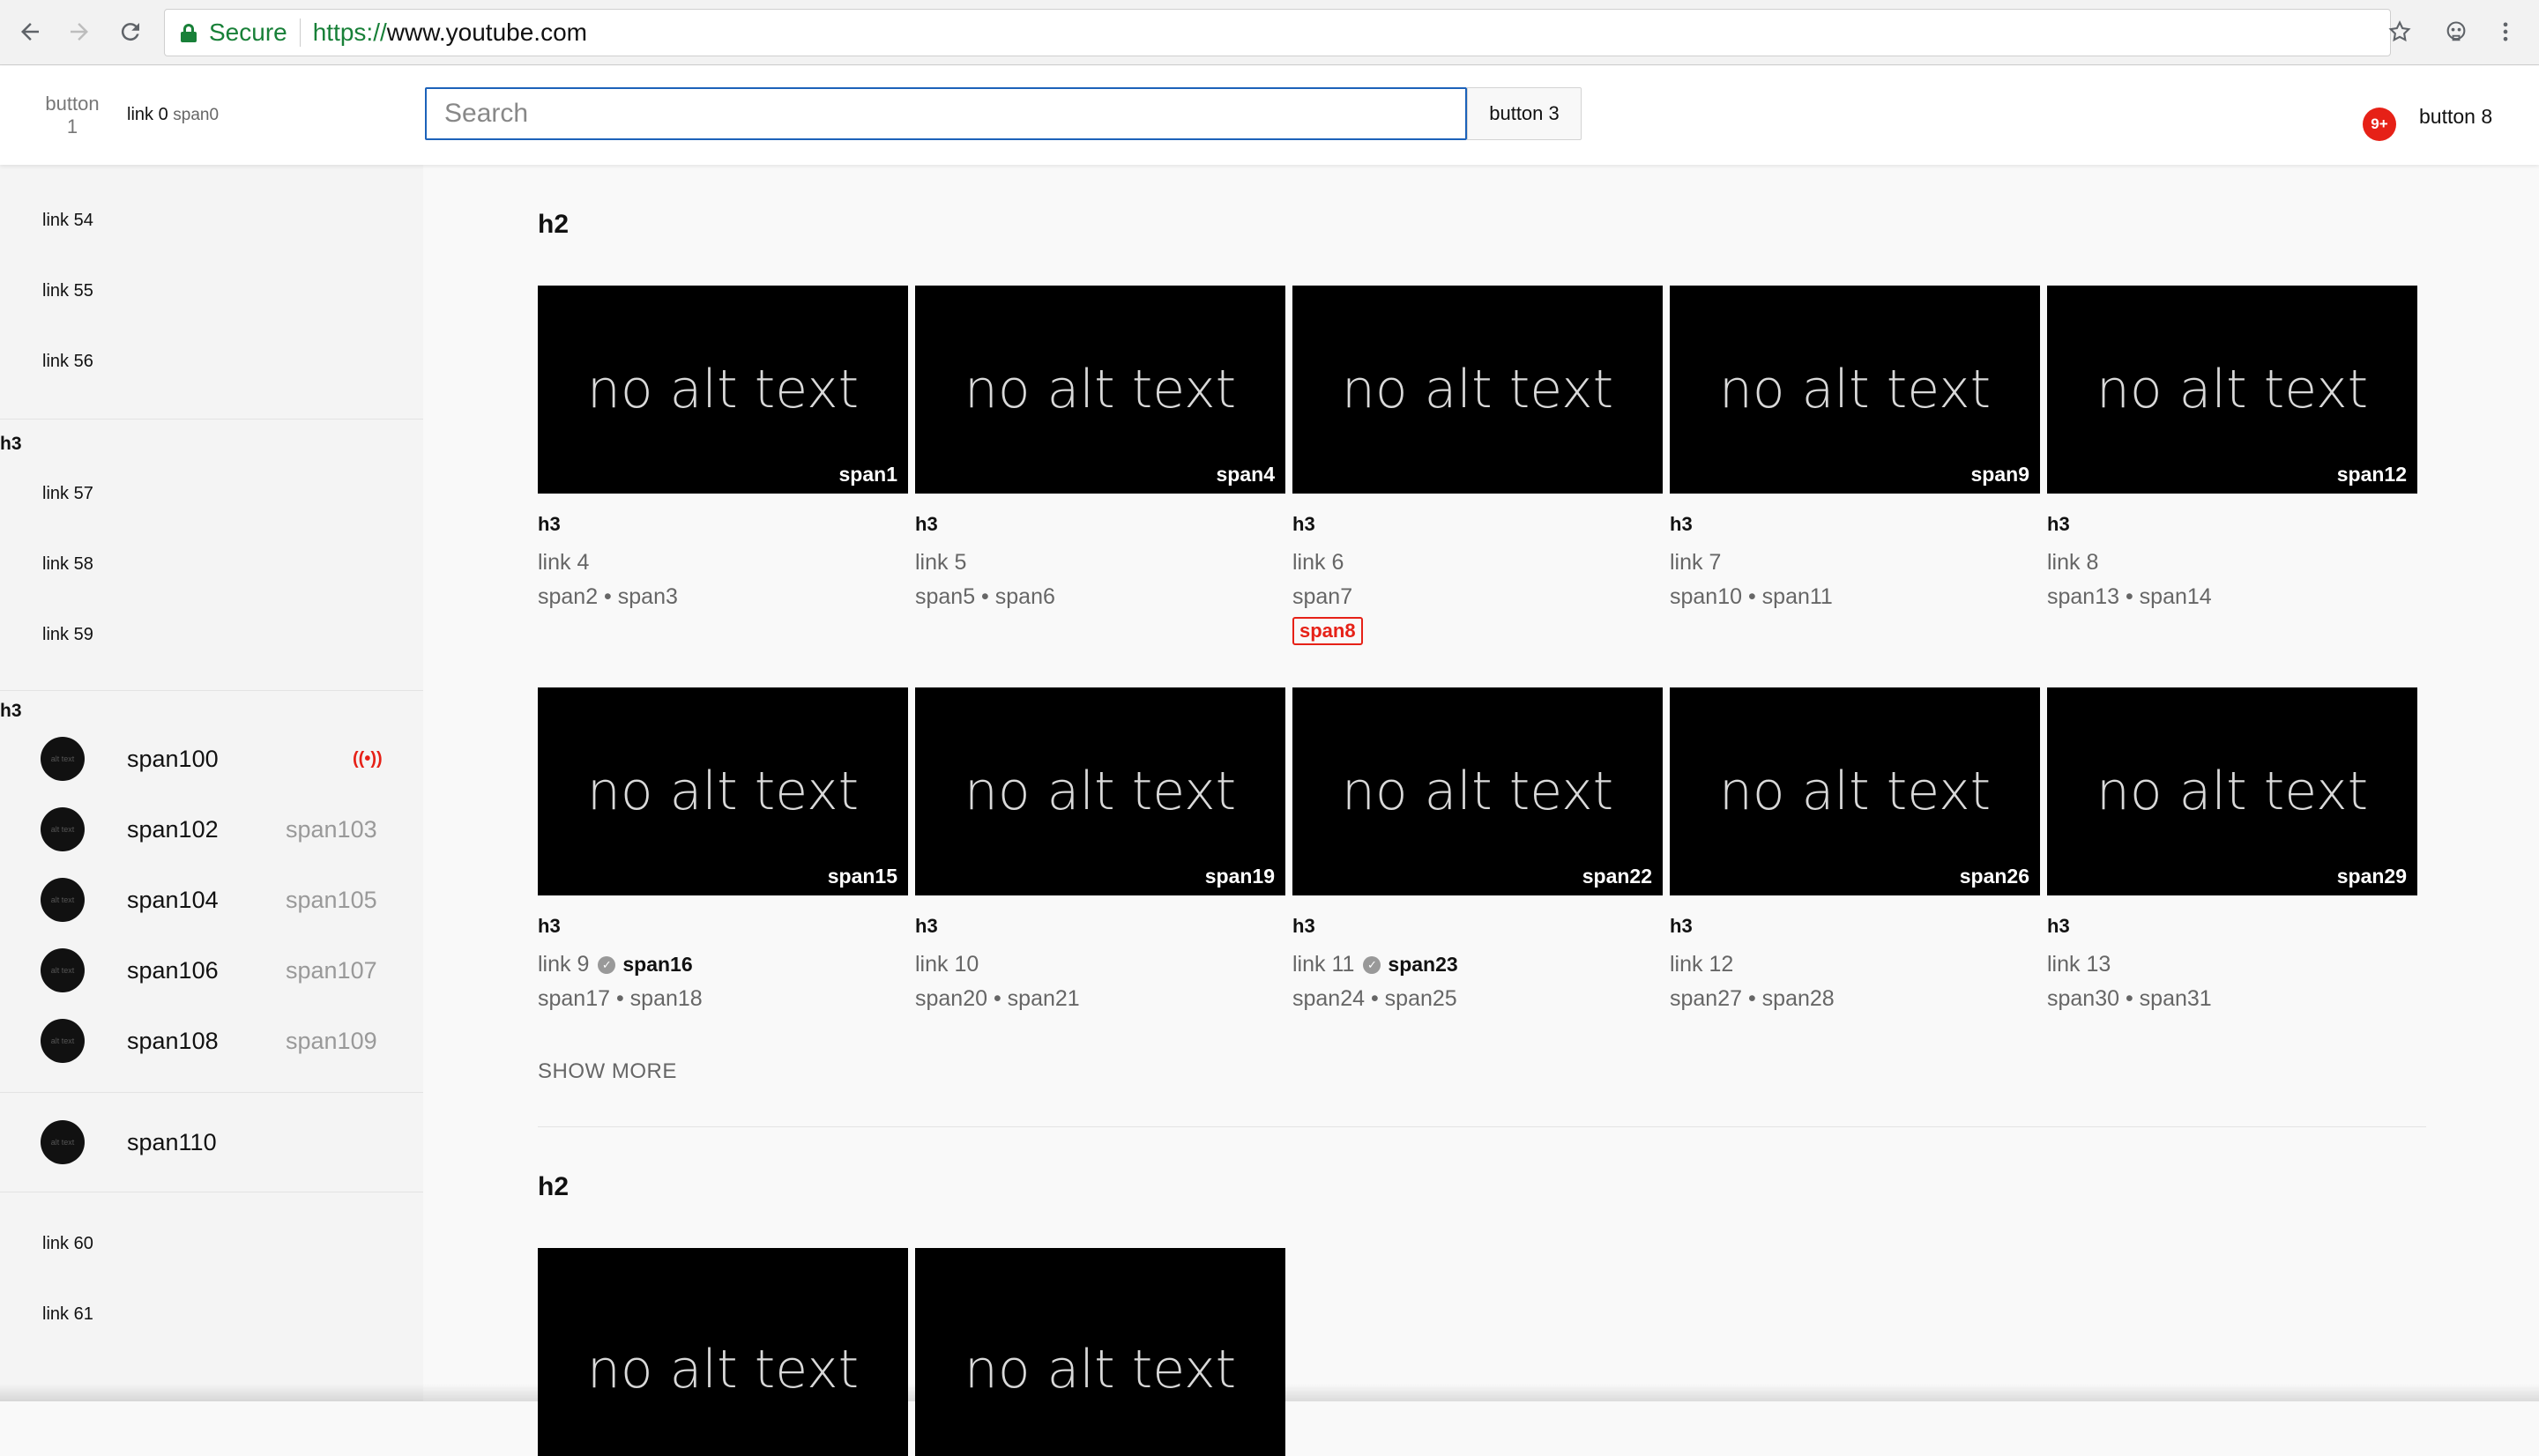 This screenshot has width=2539, height=1456. Describe the element at coordinates (1245, 474) in the screenshot. I see `duration-badge: span4` at that location.